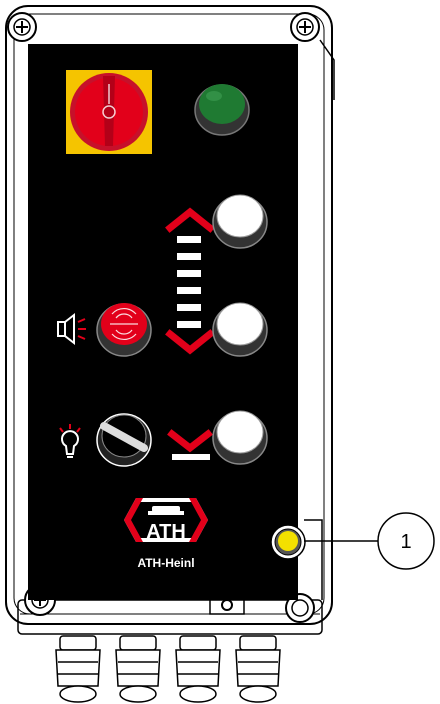 The height and width of the screenshot is (704, 440). Describe the element at coordinates (305, 27) in the screenshot. I see `screw-top-right-icon` at that location.